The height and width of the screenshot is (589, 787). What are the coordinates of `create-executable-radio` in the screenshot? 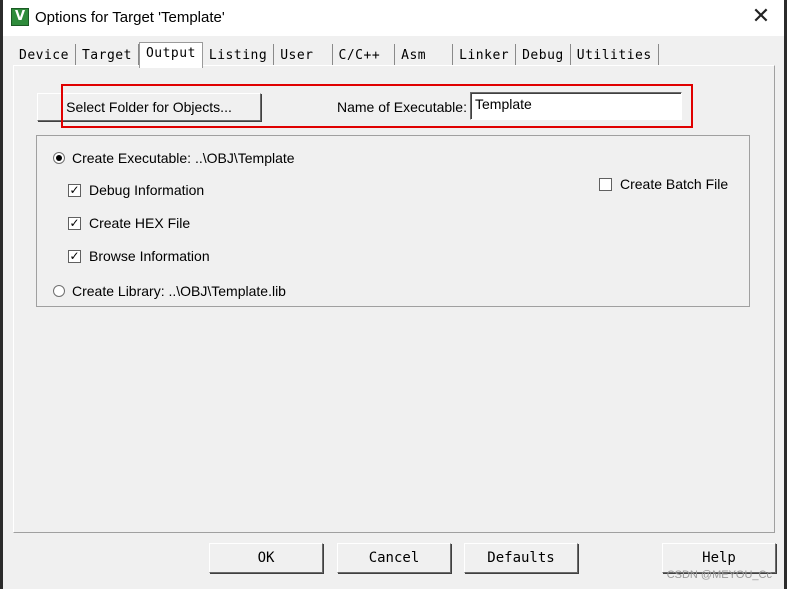 It's located at (59, 158).